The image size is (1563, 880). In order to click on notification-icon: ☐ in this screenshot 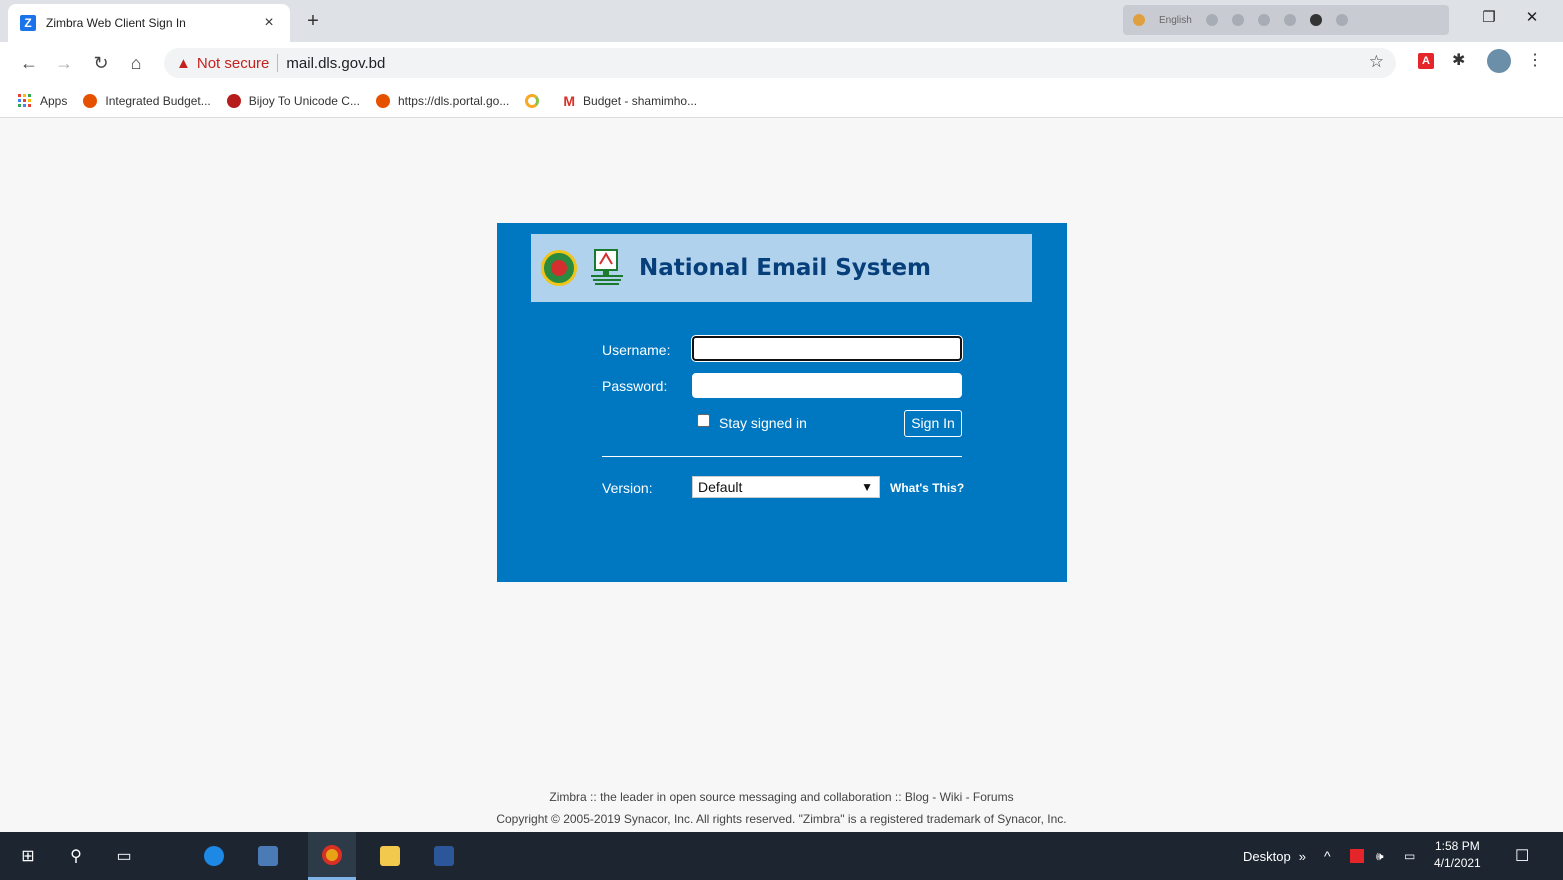, I will do `click(1522, 856)`.